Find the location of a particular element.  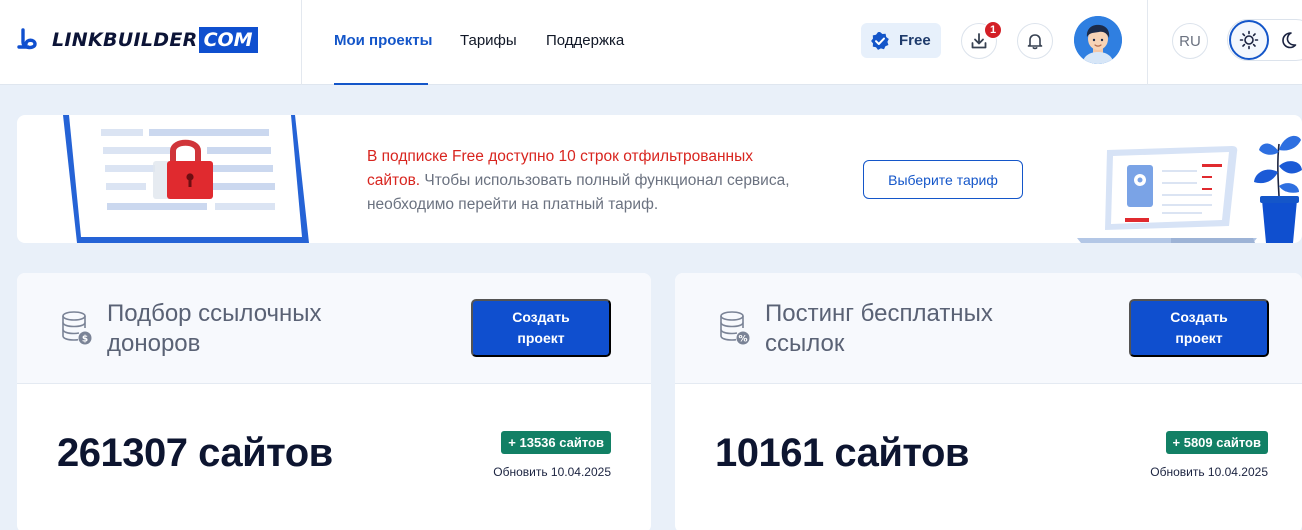

user-avatar-icon is located at coordinates (1098, 40).